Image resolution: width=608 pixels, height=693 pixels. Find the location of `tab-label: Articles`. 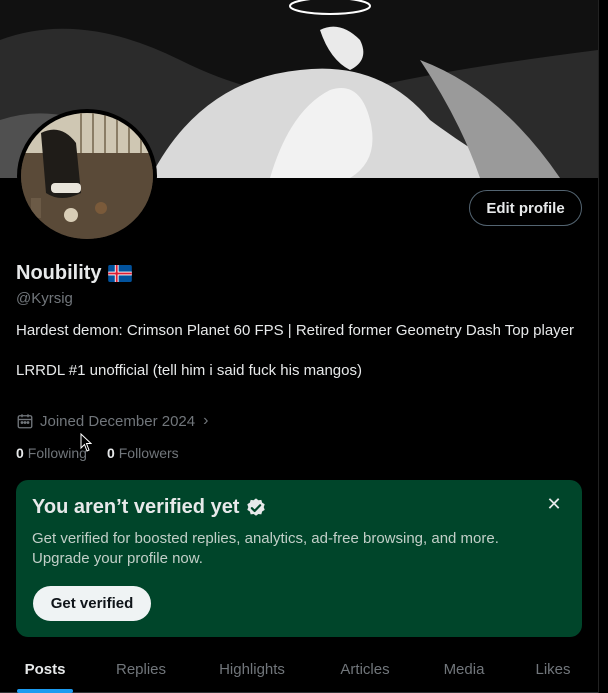

tab-label: Articles is located at coordinates (365, 669).